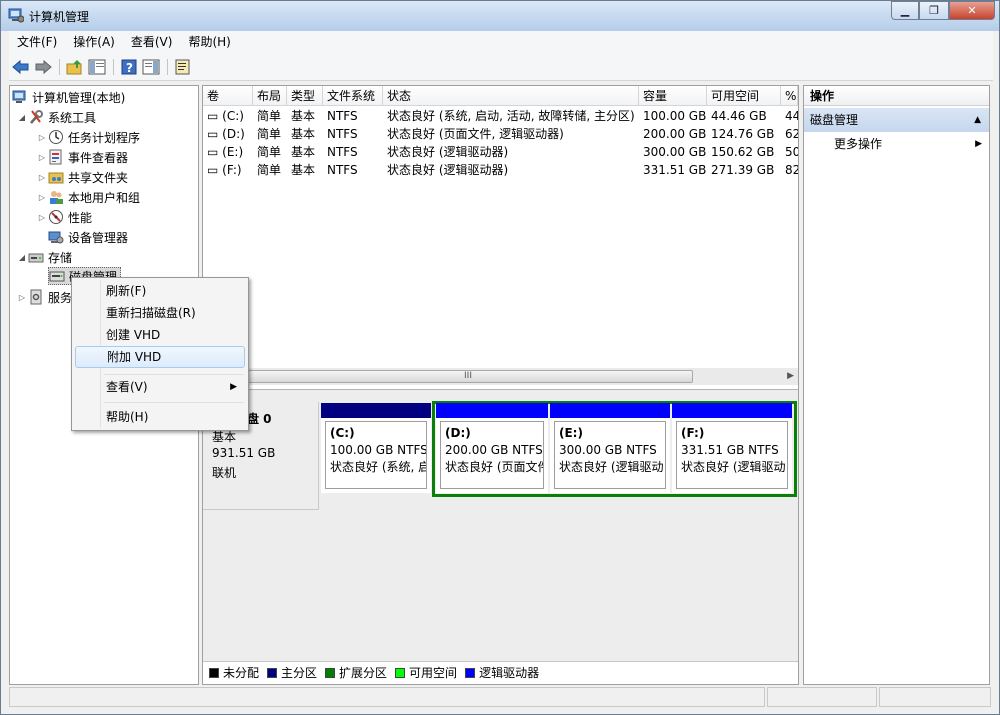 The image size is (1000, 715). What do you see at coordinates (160, 313) in the screenshot?
I see `context-rescan-disks: 重新扫描磁盘(R)` at bounding box center [160, 313].